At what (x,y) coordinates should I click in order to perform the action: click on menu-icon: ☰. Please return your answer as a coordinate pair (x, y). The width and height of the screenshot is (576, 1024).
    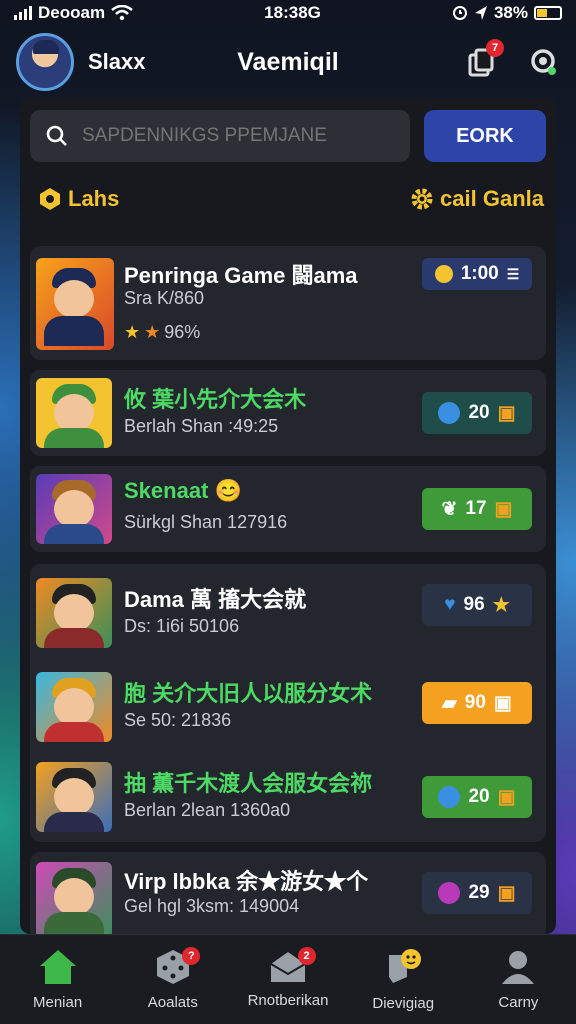
    Looking at the image, I should click on (513, 273).